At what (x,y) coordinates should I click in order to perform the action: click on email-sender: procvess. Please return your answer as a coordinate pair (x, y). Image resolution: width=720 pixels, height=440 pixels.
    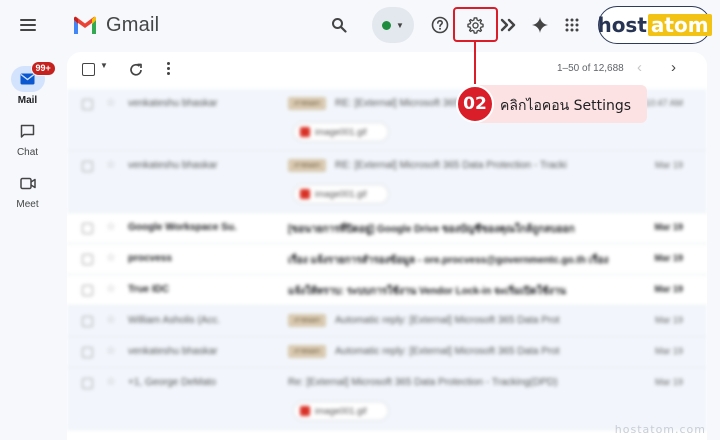
    Looking at the image, I should click on (150, 258).